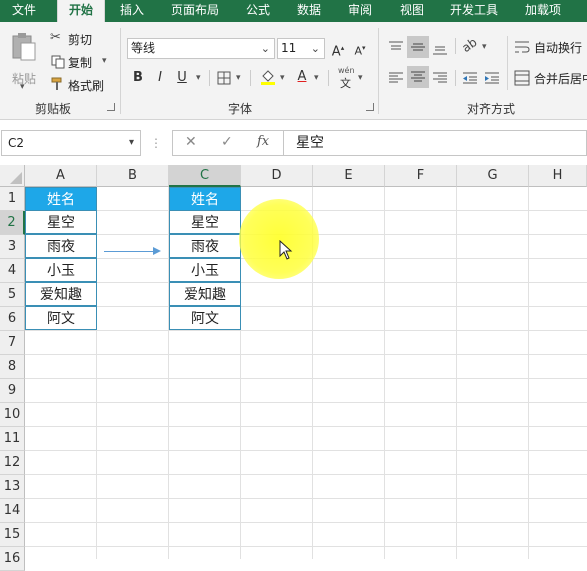 Image resolution: width=587 pixels, height=571 pixels. Describe the element at coordinates (560, 79) in the screenshot. I see `merge-center-label: 合并后居中` at that location.